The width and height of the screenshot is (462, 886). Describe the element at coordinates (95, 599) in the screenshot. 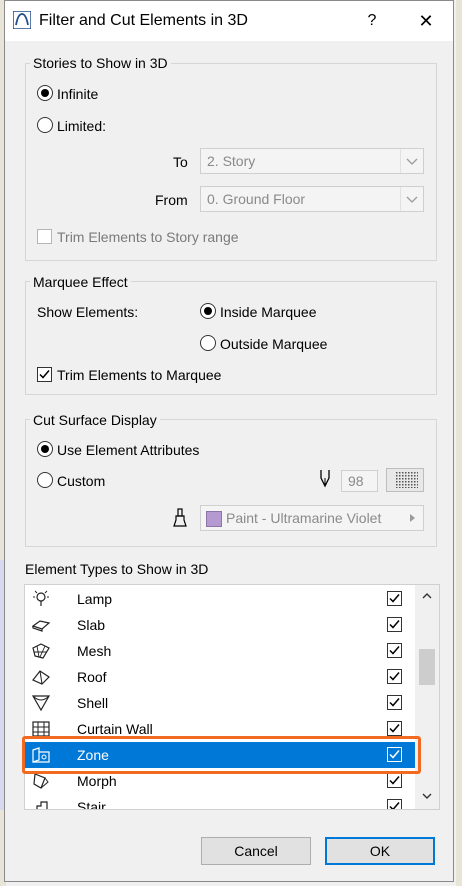

I see `list-item-label: Lamp` at that location.